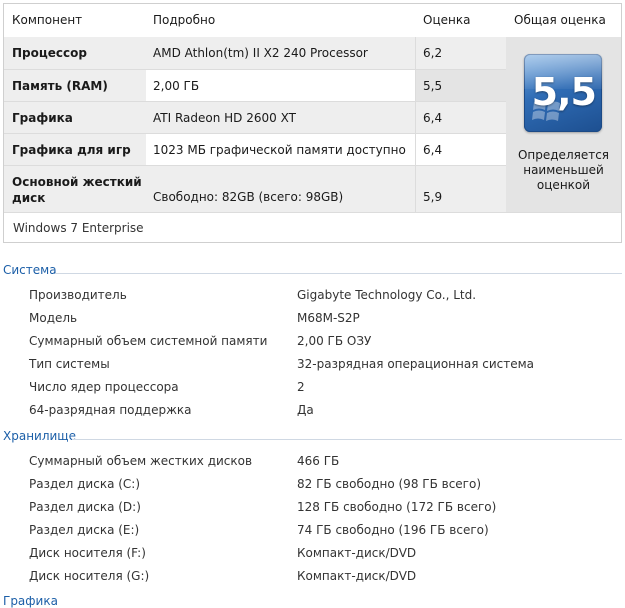 Image resolution: width=625 pixels, height=608 pixels. I want to click on section-title-system: Система, so click(30, 270).